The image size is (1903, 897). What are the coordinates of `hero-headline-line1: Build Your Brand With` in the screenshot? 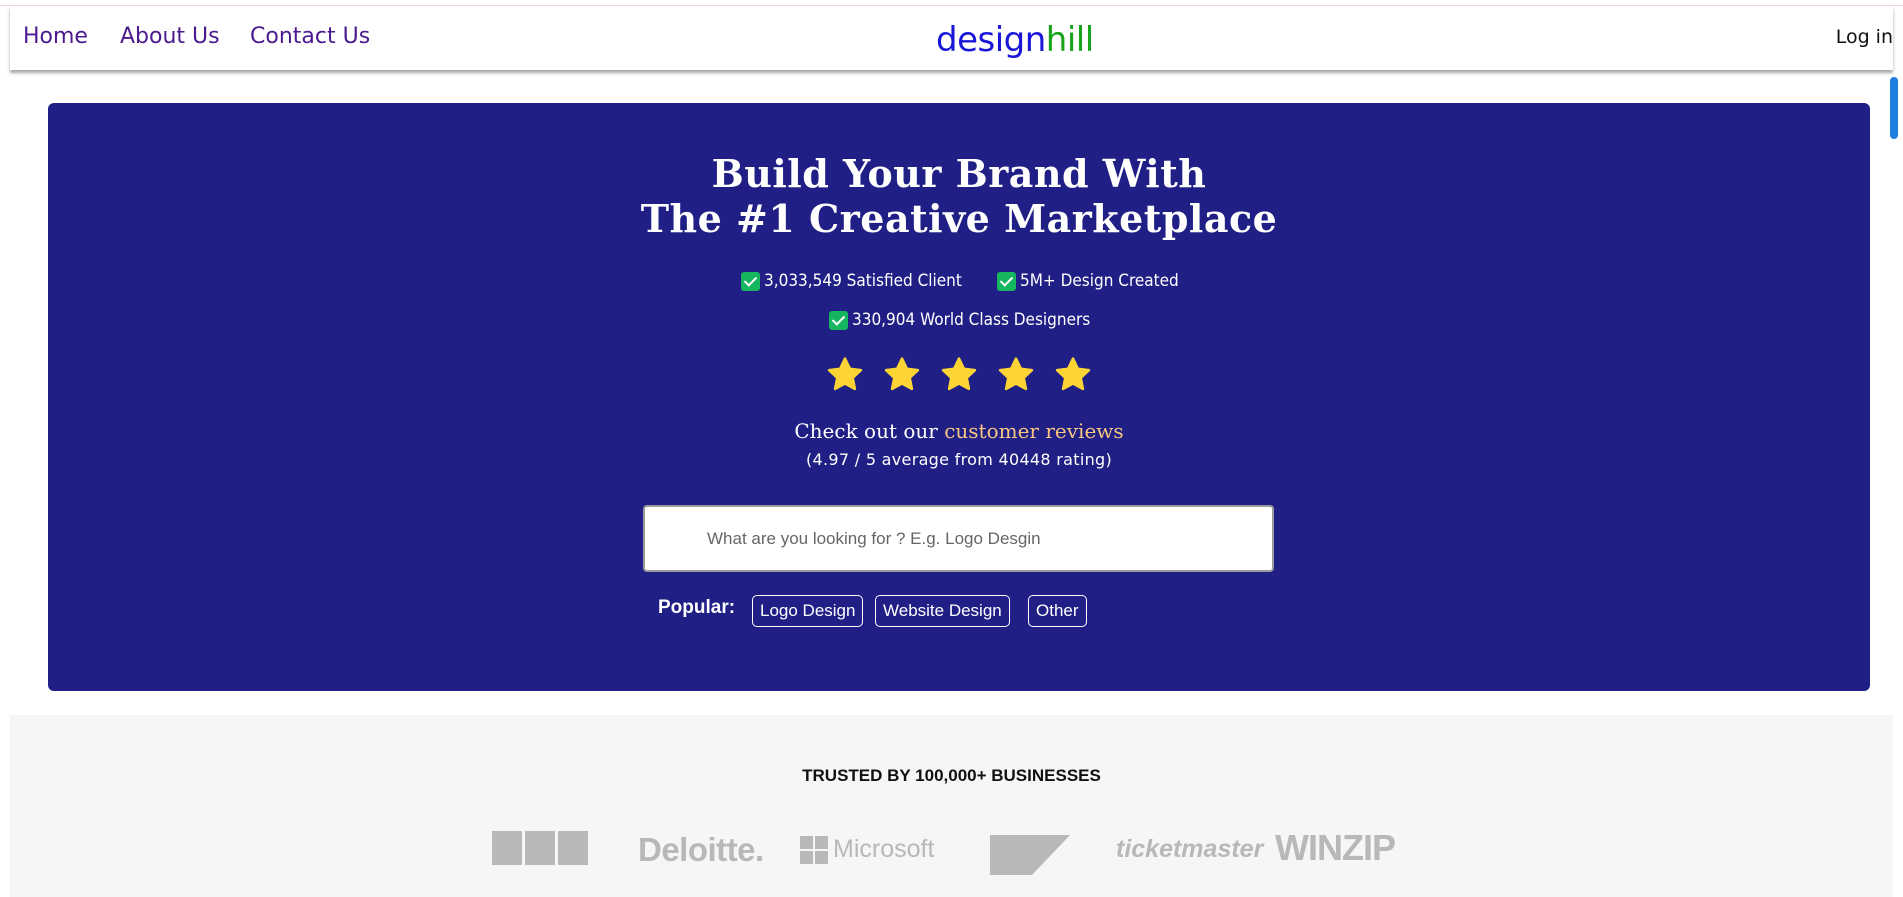 It's located at (959, 173).